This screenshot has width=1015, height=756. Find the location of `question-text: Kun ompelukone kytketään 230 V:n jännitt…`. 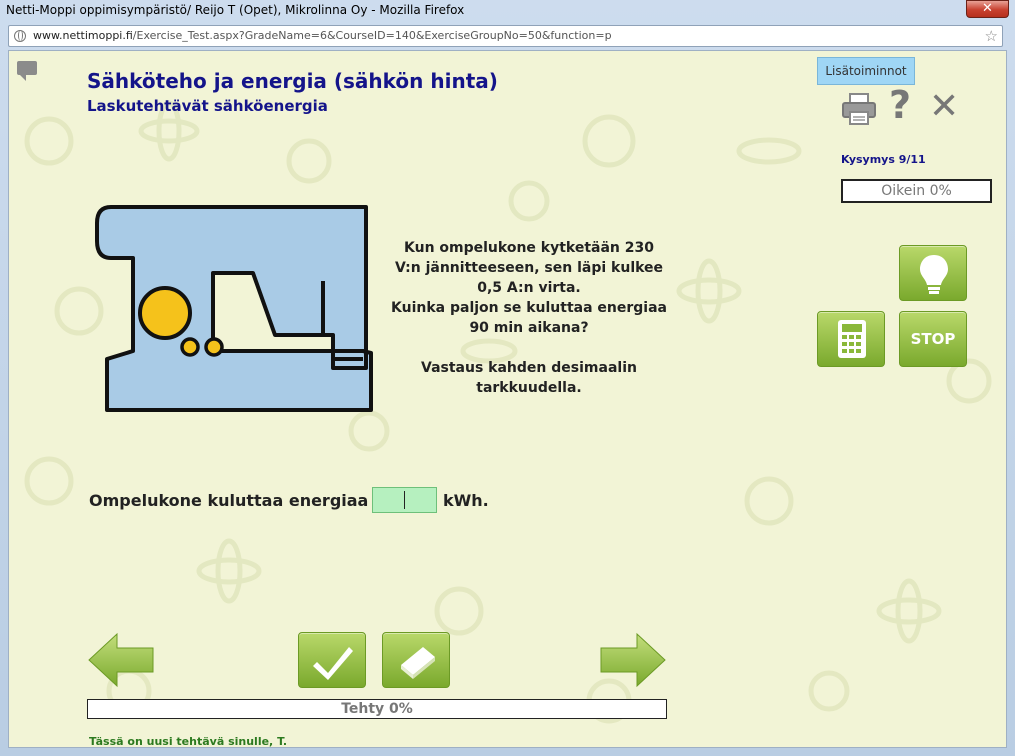

question-text: Kun ompelukone kytketään 230 V:n jännitt… is located at coordinates (529, 318).